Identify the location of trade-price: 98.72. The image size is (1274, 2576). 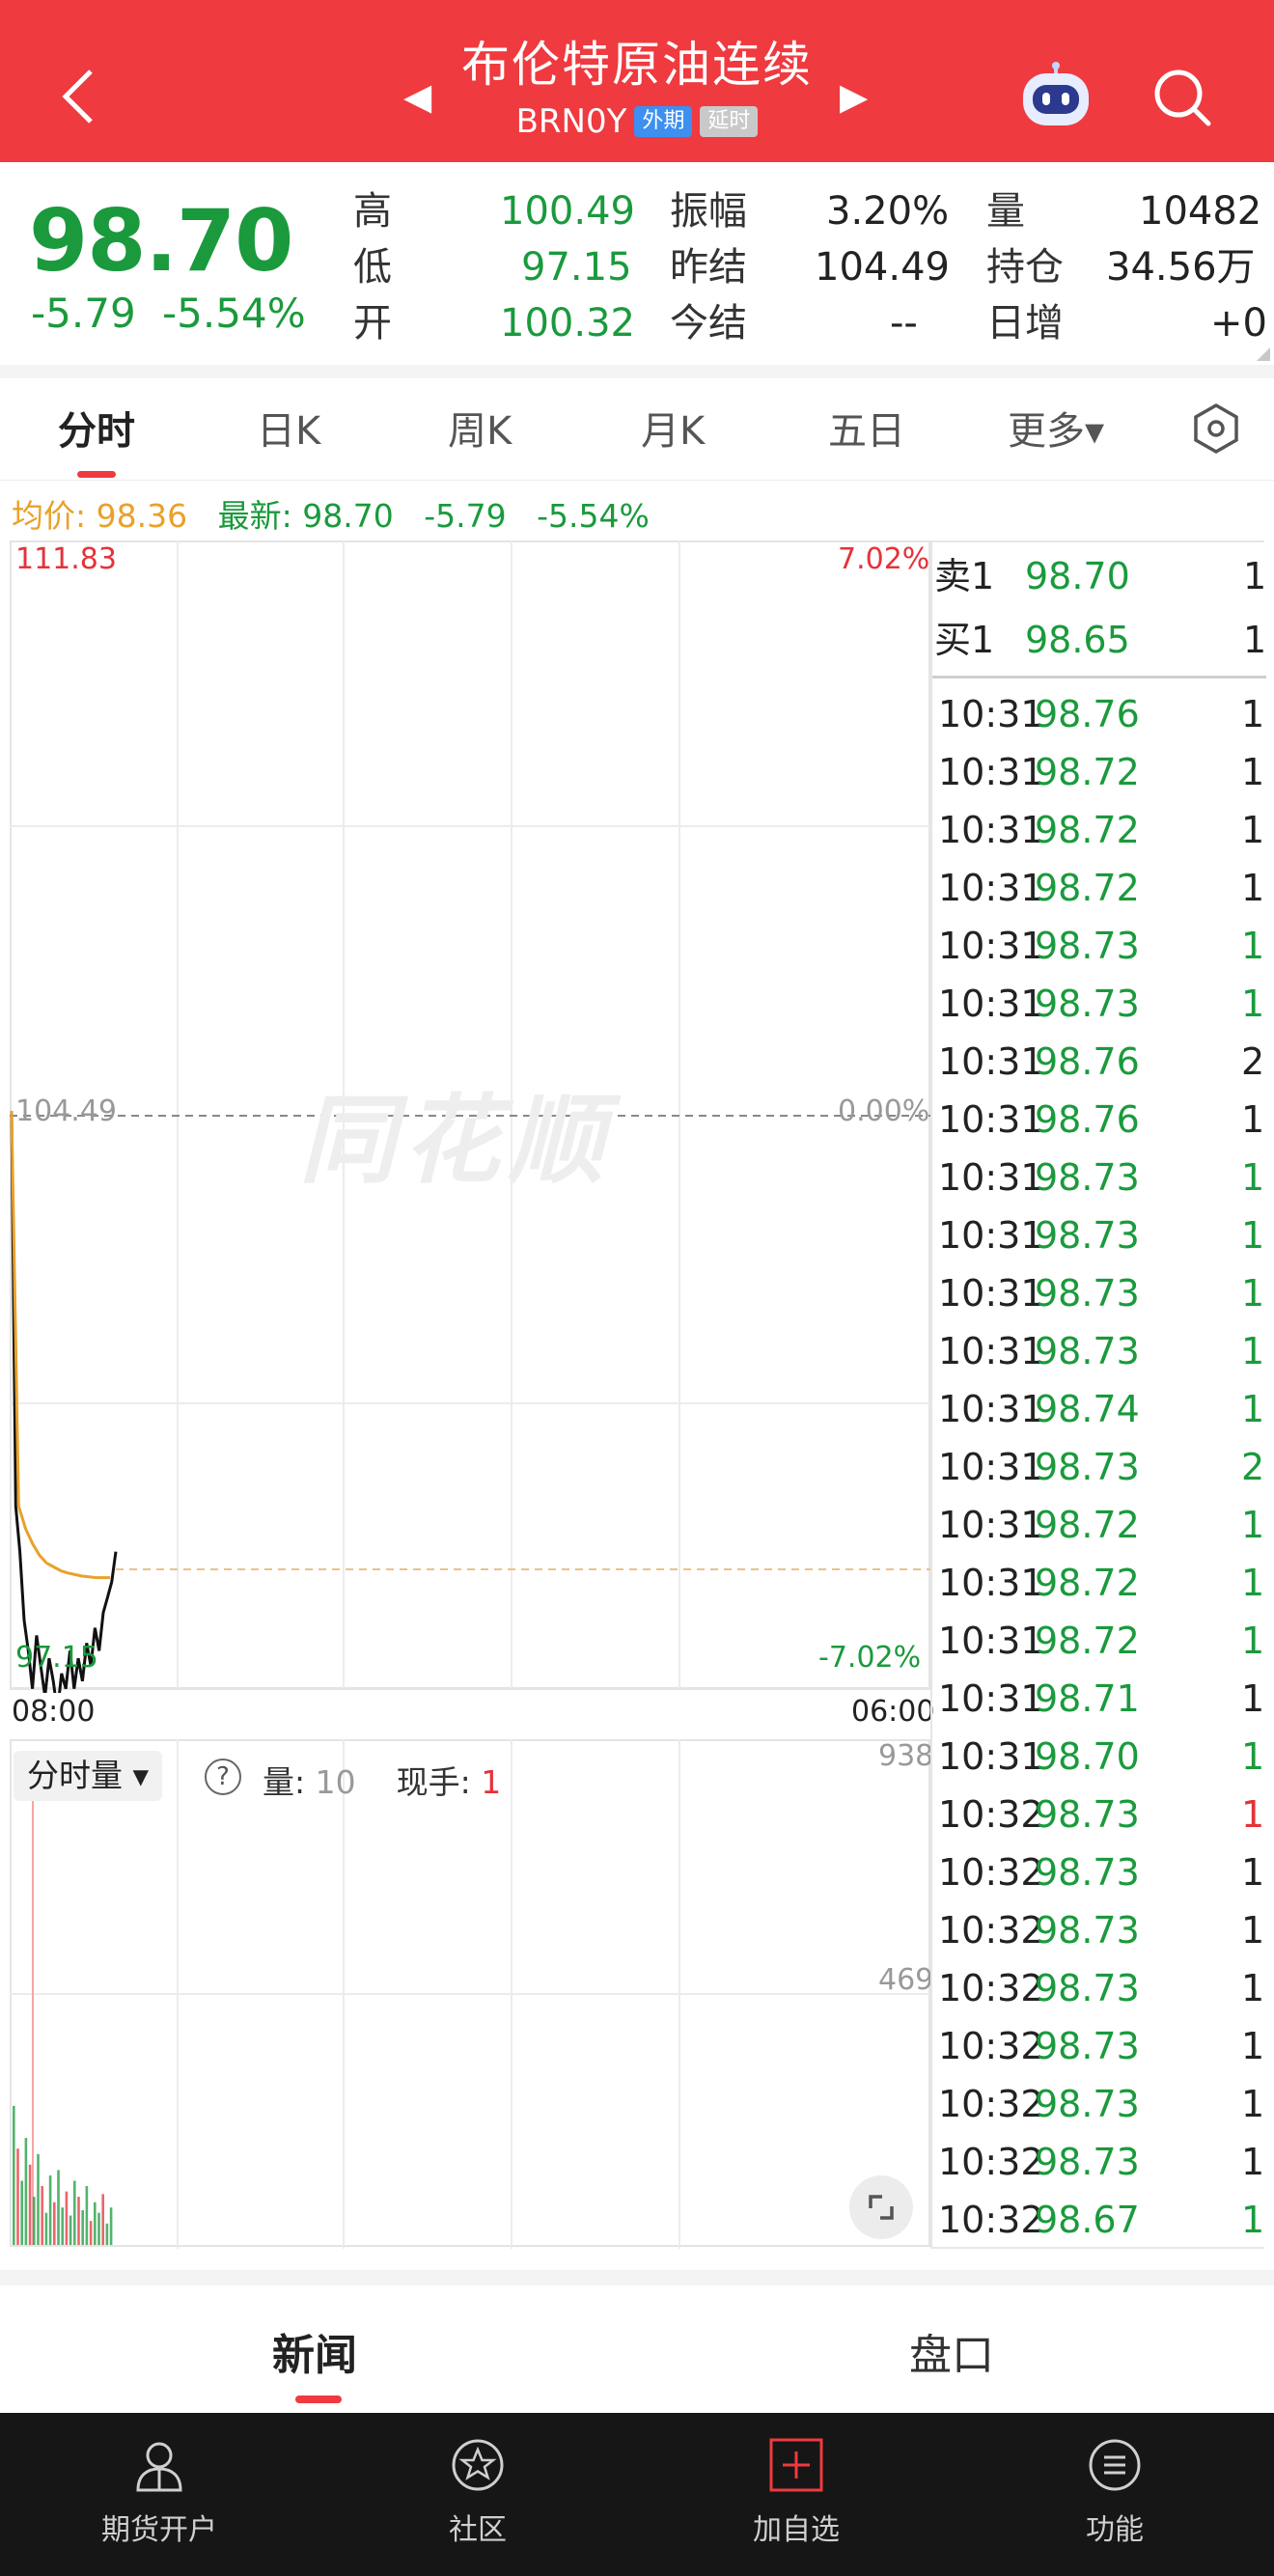
(1087, 830).